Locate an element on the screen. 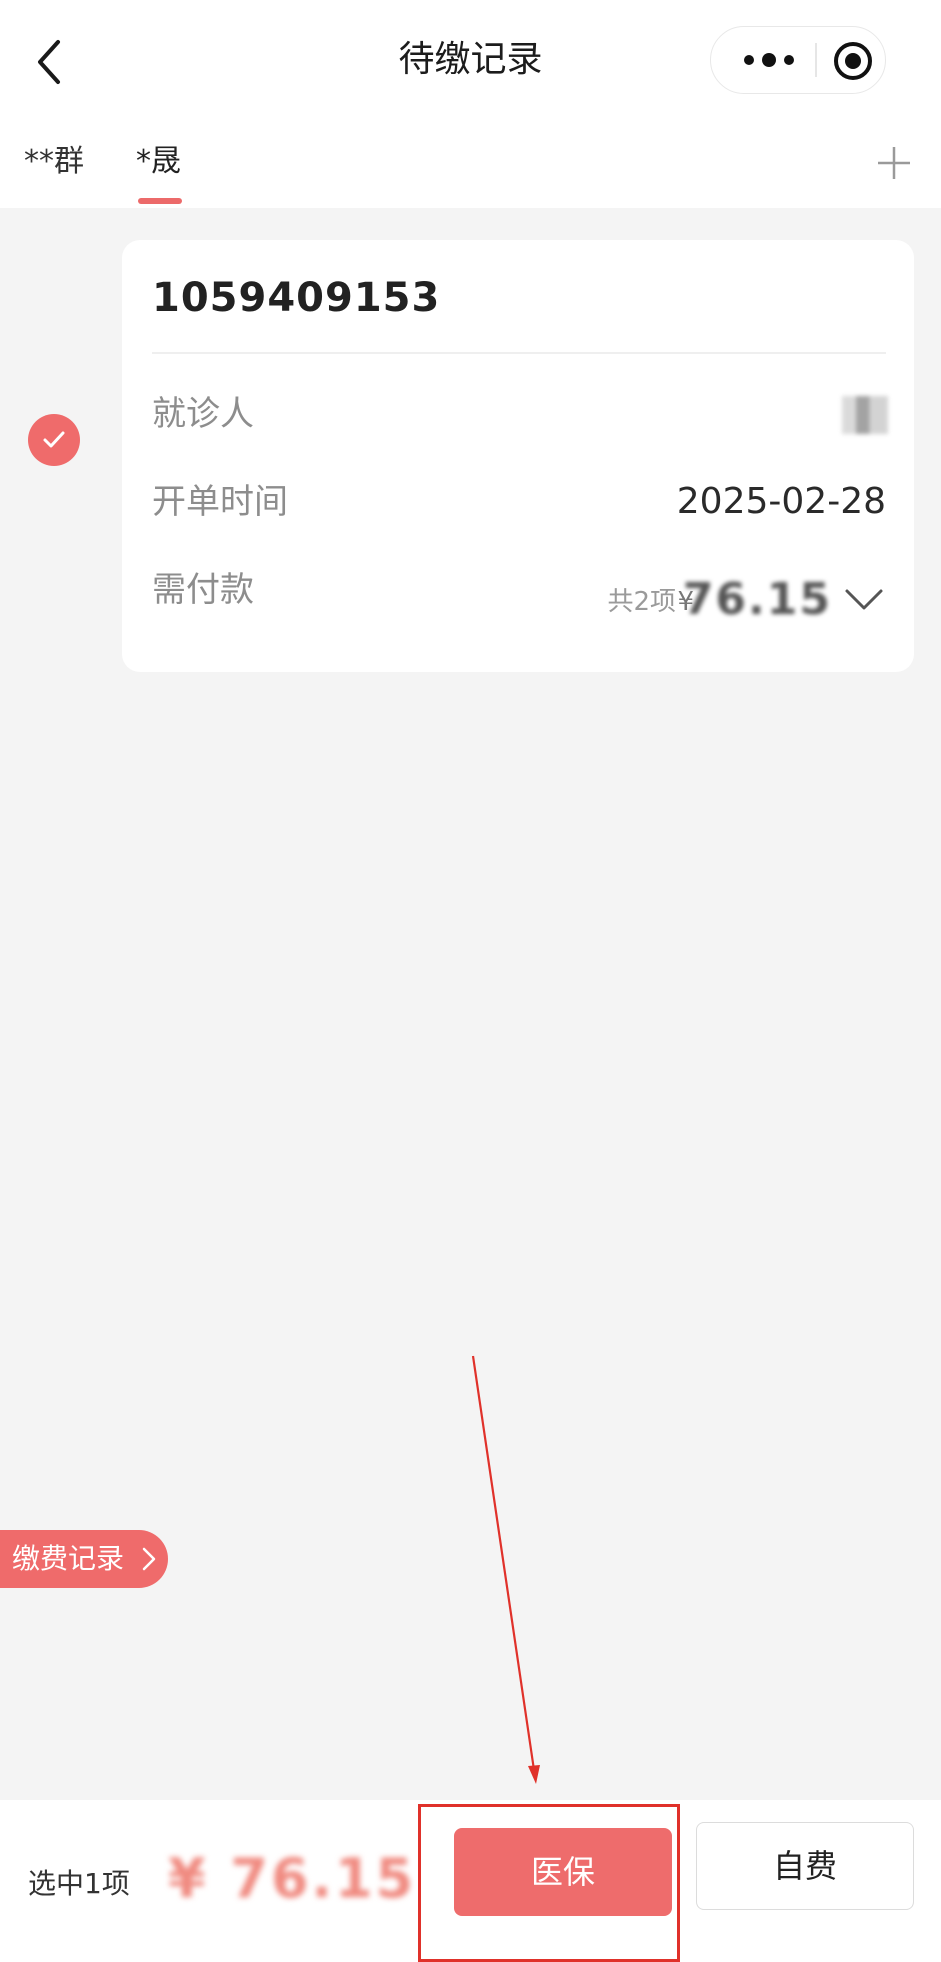  mini-program-capsule is located at coordinates (798, 60).